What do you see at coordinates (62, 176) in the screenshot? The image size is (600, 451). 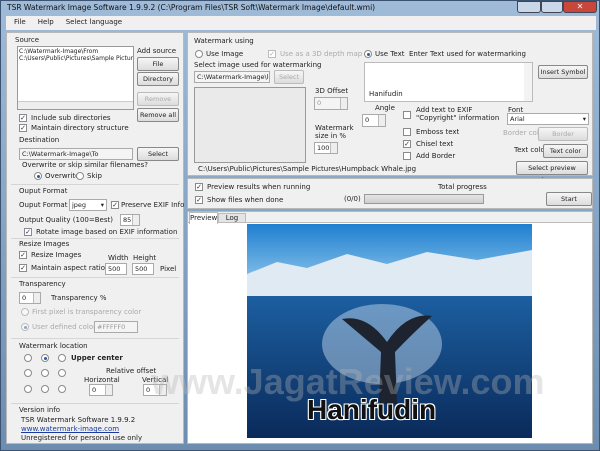 I see `overwrite-label: Overwrite` at bounding box center [62, 176].